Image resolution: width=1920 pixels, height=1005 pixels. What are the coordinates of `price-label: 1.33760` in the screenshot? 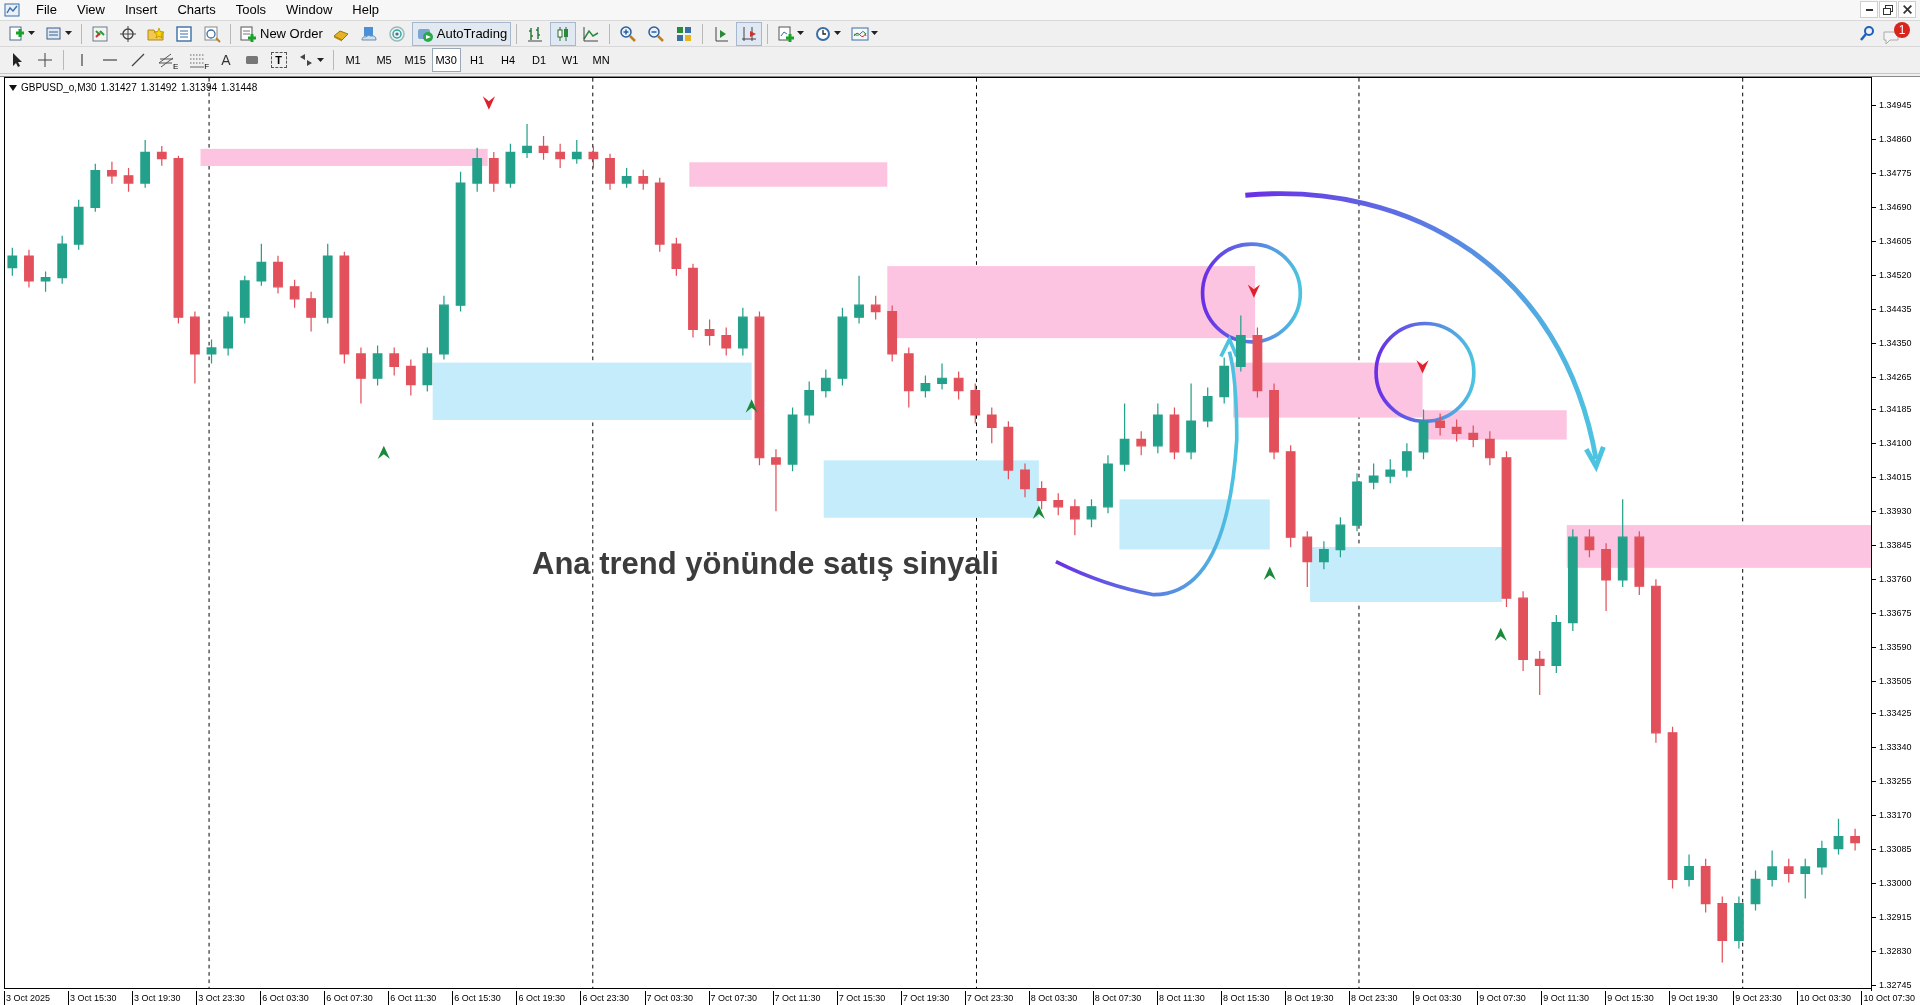 It's located at (1895, 579).